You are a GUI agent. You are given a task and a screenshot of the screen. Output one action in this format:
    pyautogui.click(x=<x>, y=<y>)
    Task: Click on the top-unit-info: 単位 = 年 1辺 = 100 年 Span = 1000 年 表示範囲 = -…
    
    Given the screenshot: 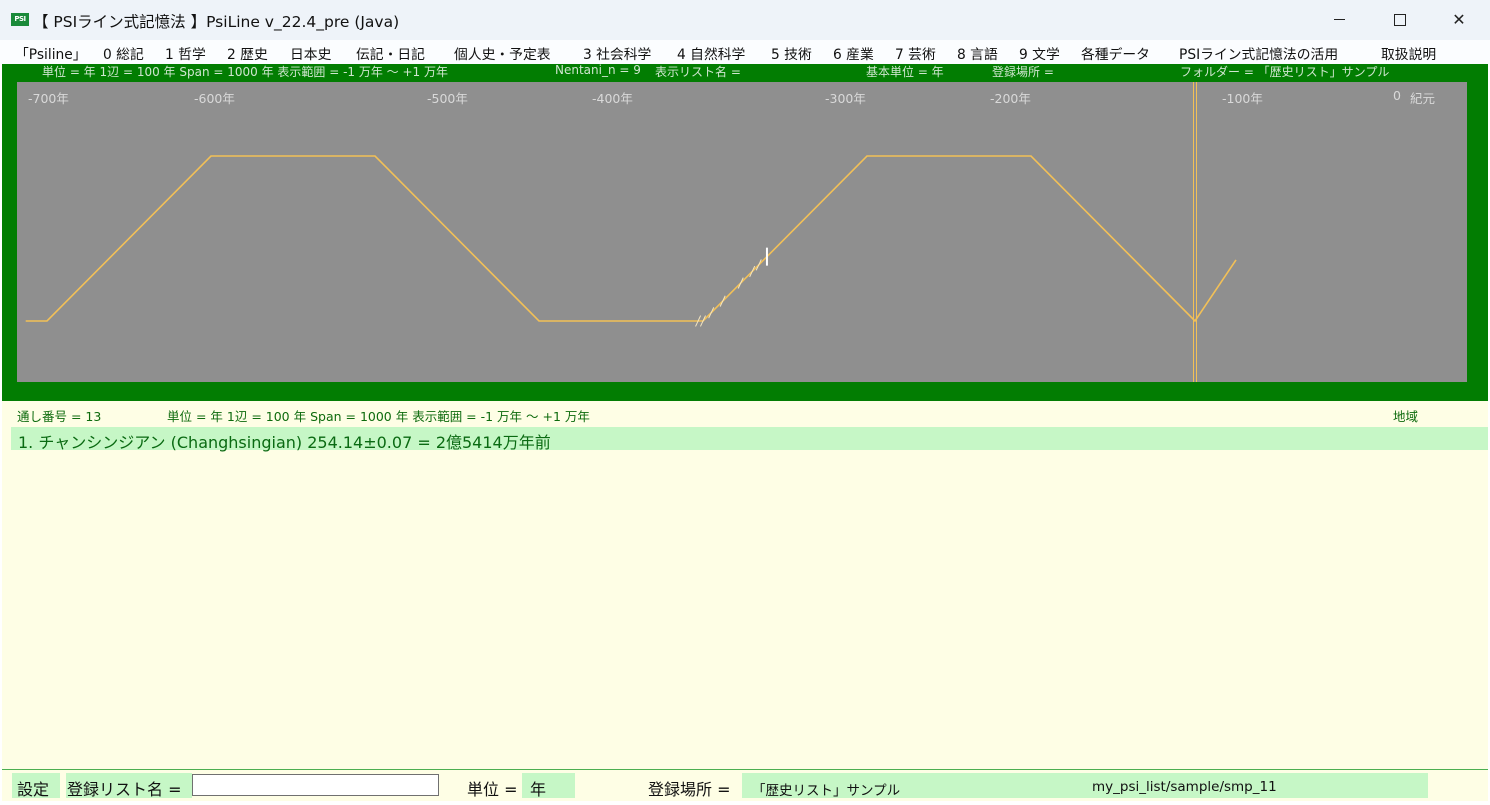 What is the action you would take?
    pyautogui.click(x=245, y=72)
    